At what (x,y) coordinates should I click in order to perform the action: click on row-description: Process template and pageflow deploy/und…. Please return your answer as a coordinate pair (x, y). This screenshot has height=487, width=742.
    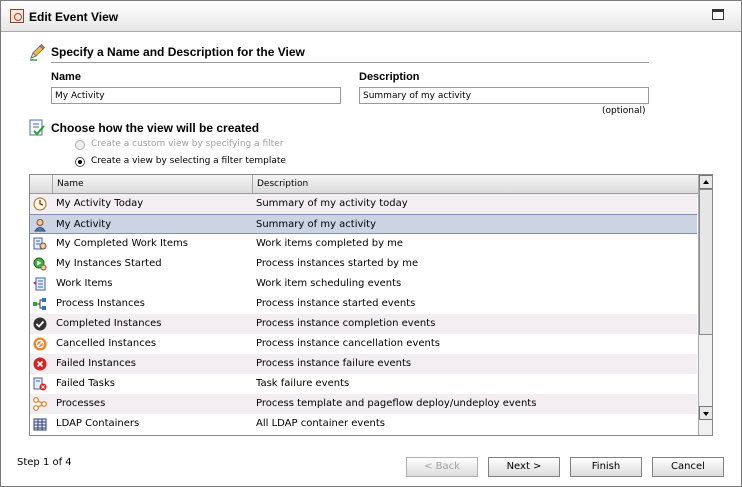
    Looking at the image, I should click on (396, 403).